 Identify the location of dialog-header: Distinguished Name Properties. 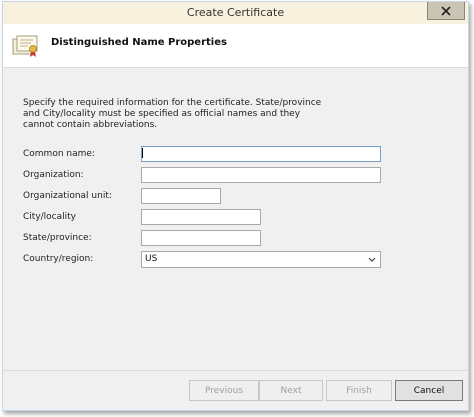
(235, 46).